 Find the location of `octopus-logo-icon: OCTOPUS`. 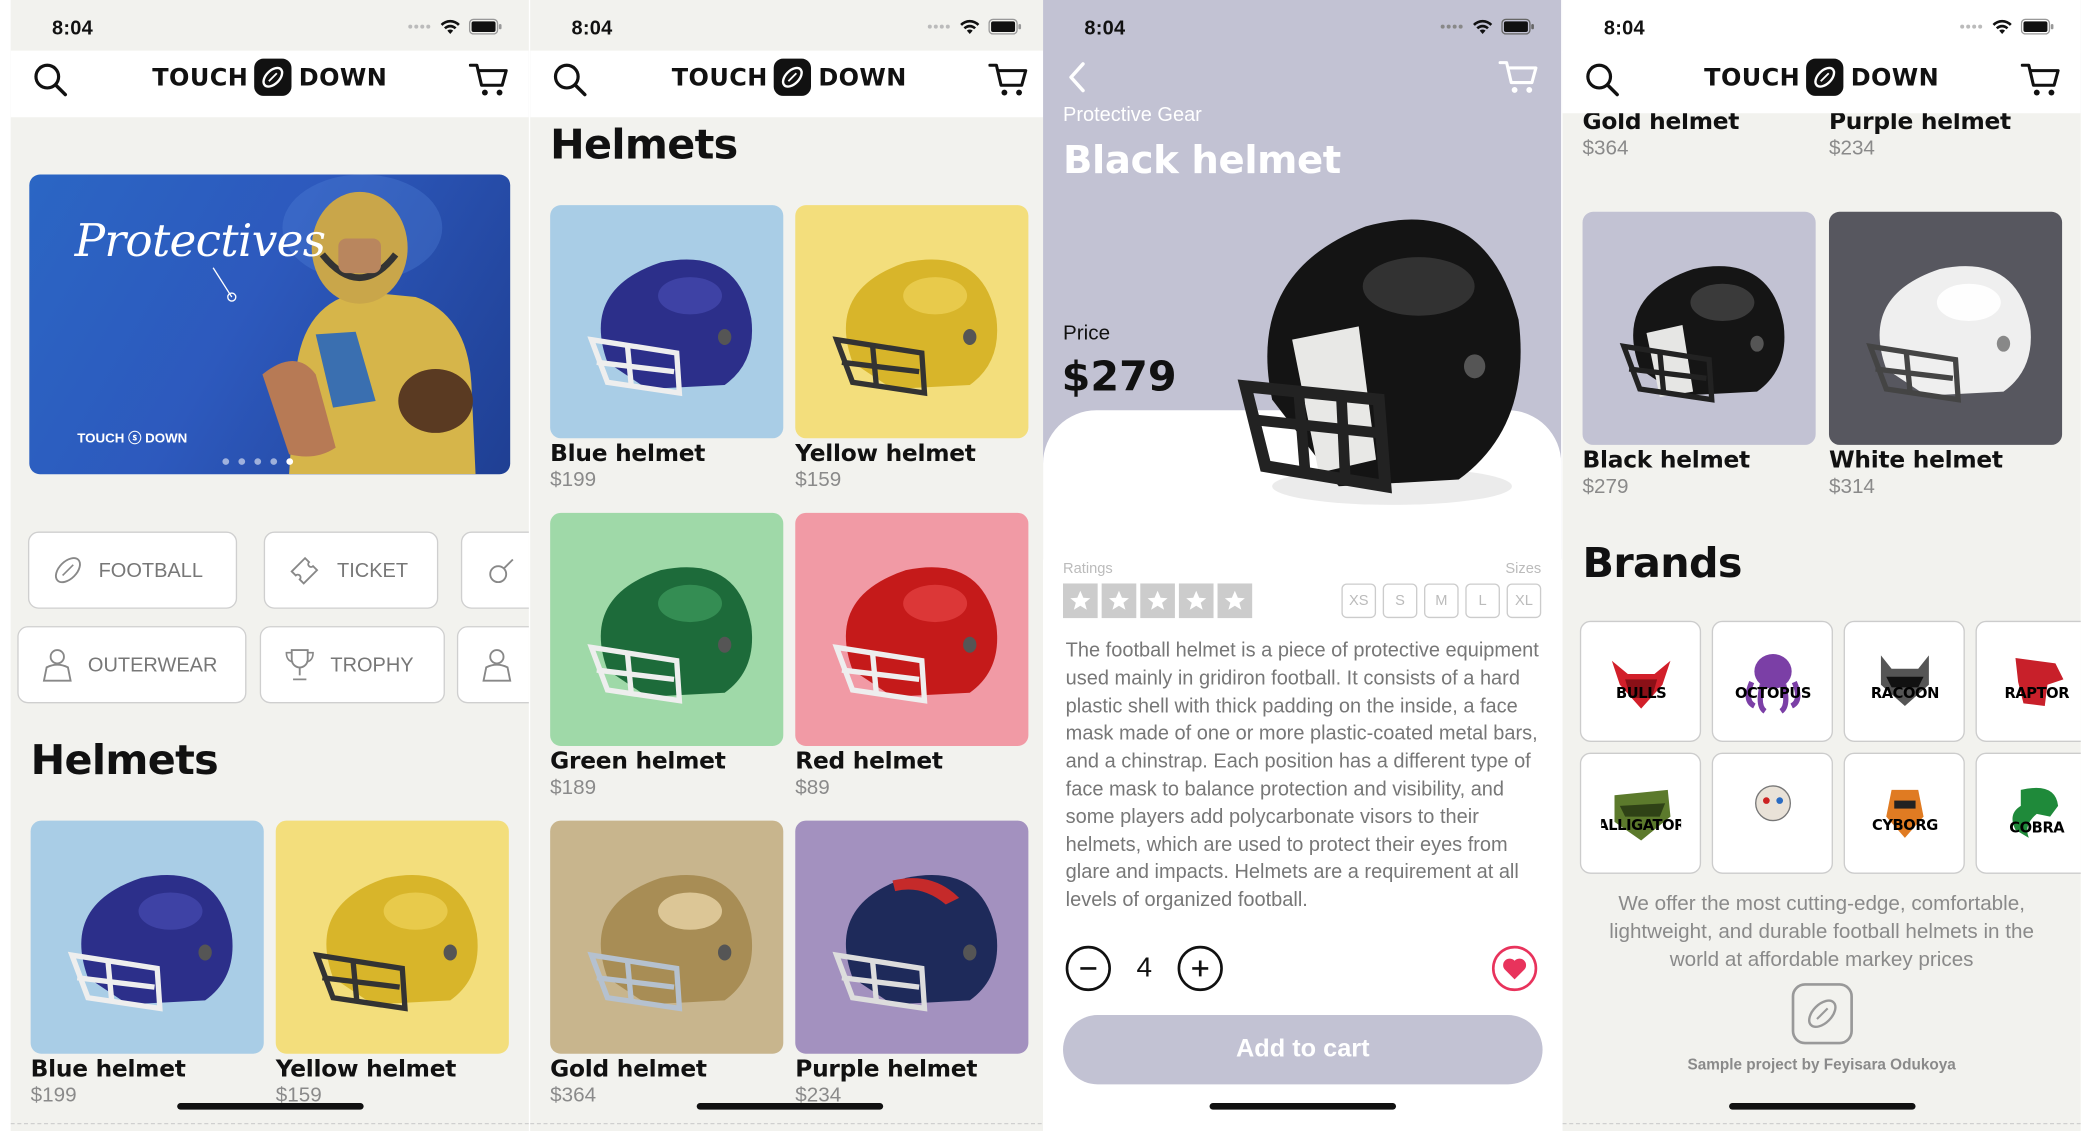

octopus-logo-icon: OCTOPUS is located at coordinates (1772, 683).